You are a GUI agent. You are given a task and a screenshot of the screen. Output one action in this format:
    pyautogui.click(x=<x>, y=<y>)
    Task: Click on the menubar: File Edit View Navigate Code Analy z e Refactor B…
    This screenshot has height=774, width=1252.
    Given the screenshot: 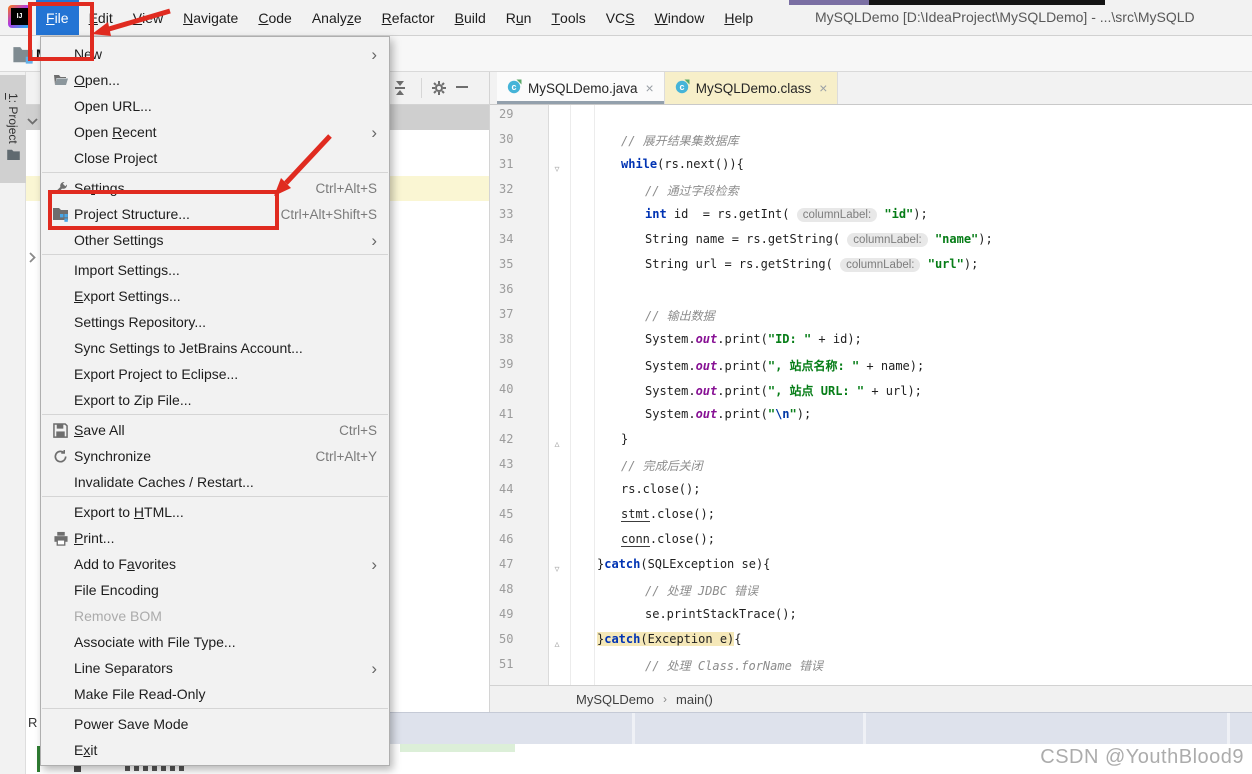 What is the action you would take?
    pyautogui.click(x=399, y=17)
    